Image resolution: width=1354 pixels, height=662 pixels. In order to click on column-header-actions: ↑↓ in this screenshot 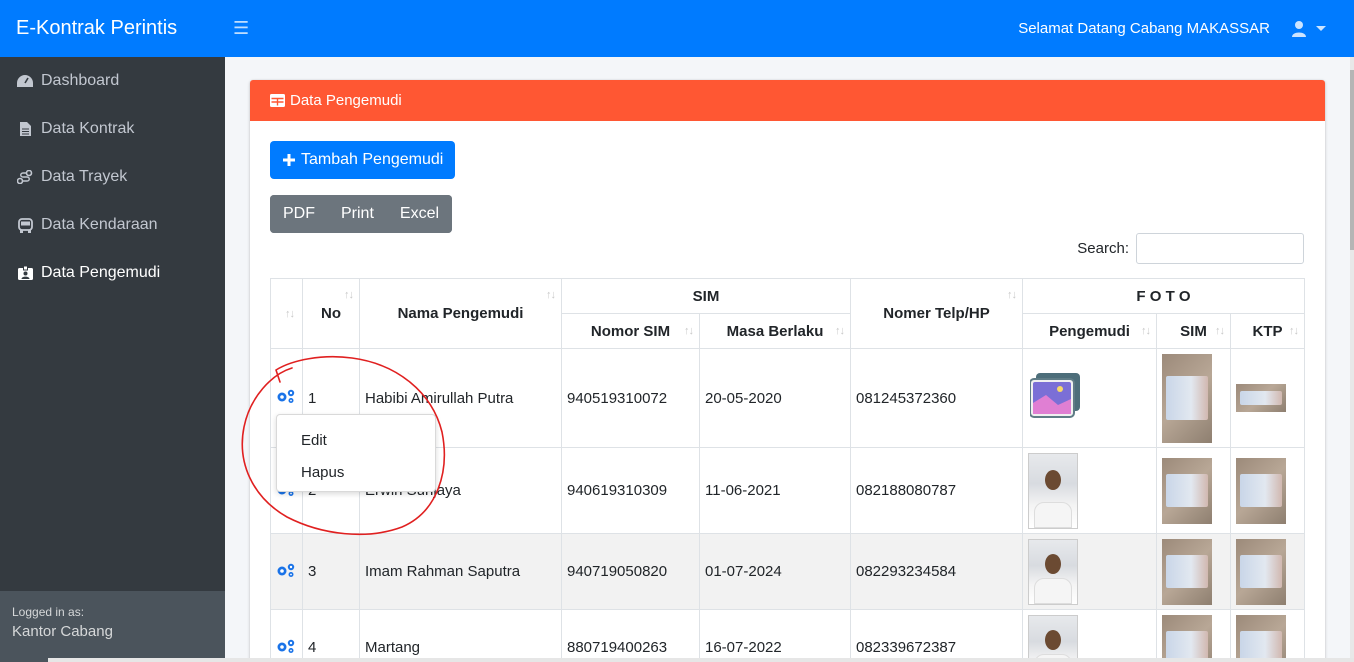, I will do `click(286, 313)`.